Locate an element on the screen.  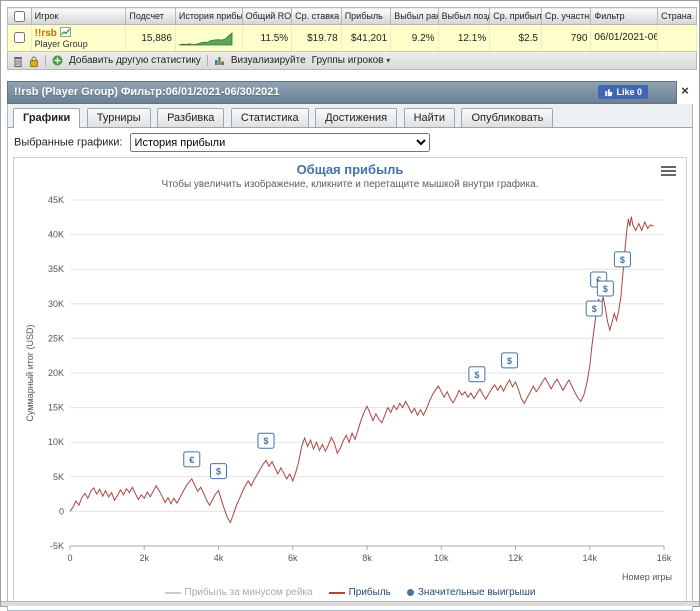
ytick-label: 30K is located at coordinates (56, 304).